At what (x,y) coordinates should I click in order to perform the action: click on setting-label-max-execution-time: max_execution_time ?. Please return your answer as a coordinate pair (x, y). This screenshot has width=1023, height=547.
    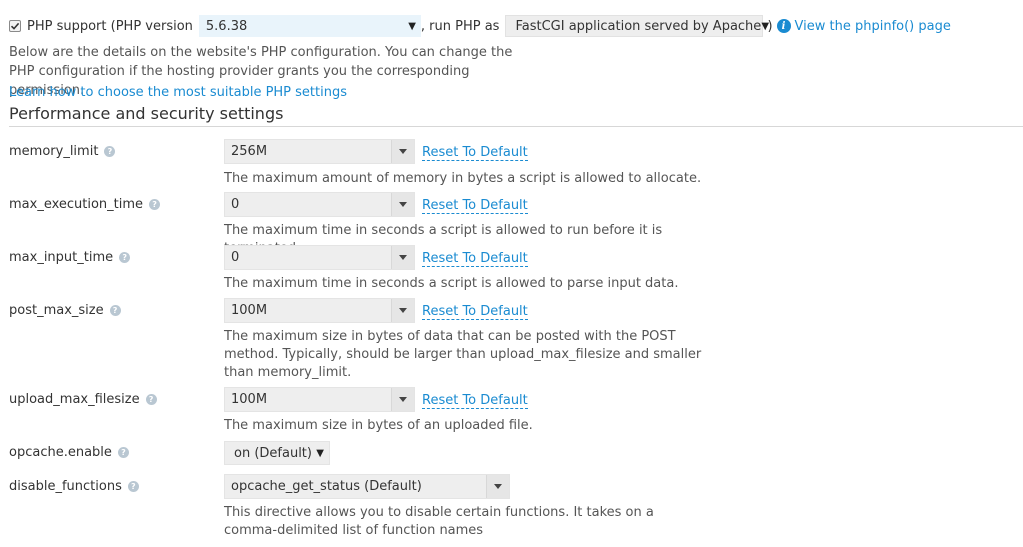
    Looking at the image, I should click on (85, 204).